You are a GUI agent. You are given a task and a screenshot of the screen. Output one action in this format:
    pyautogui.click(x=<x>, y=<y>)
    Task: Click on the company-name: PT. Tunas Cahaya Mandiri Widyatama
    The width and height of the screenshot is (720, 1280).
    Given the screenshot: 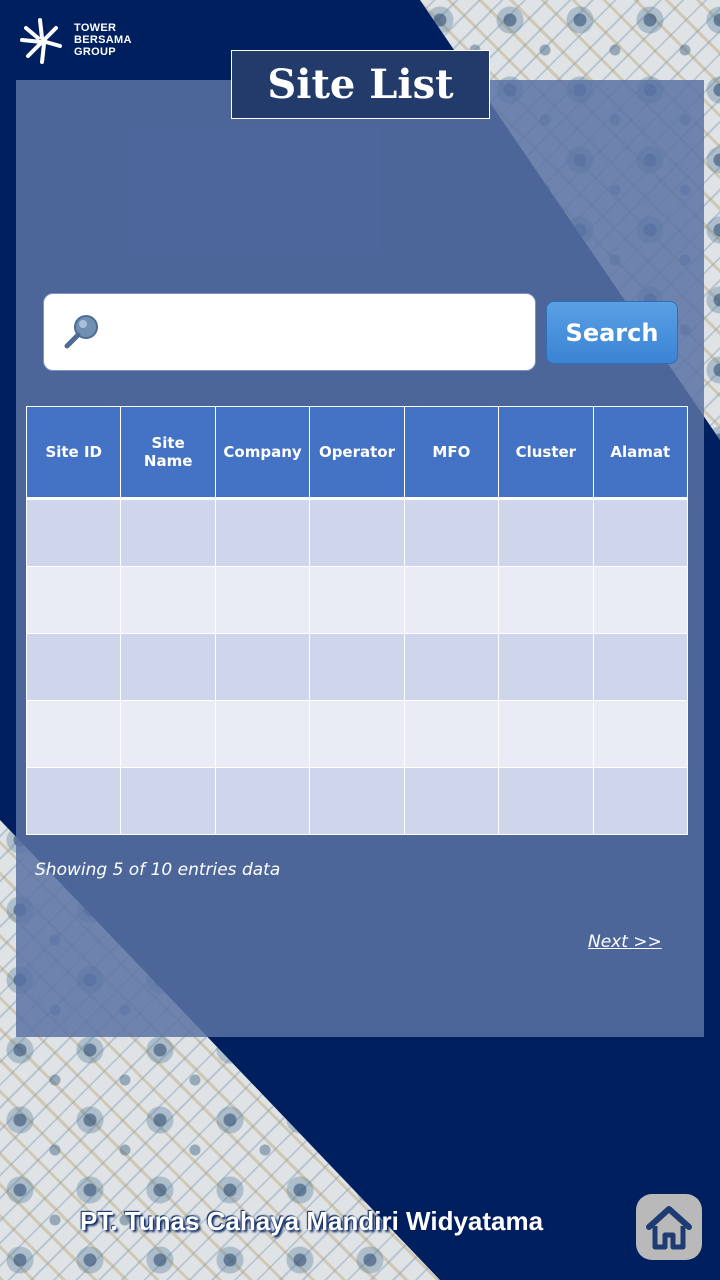 What is the action you would take?
    pyautogui.click(x=312, y=1221)
    